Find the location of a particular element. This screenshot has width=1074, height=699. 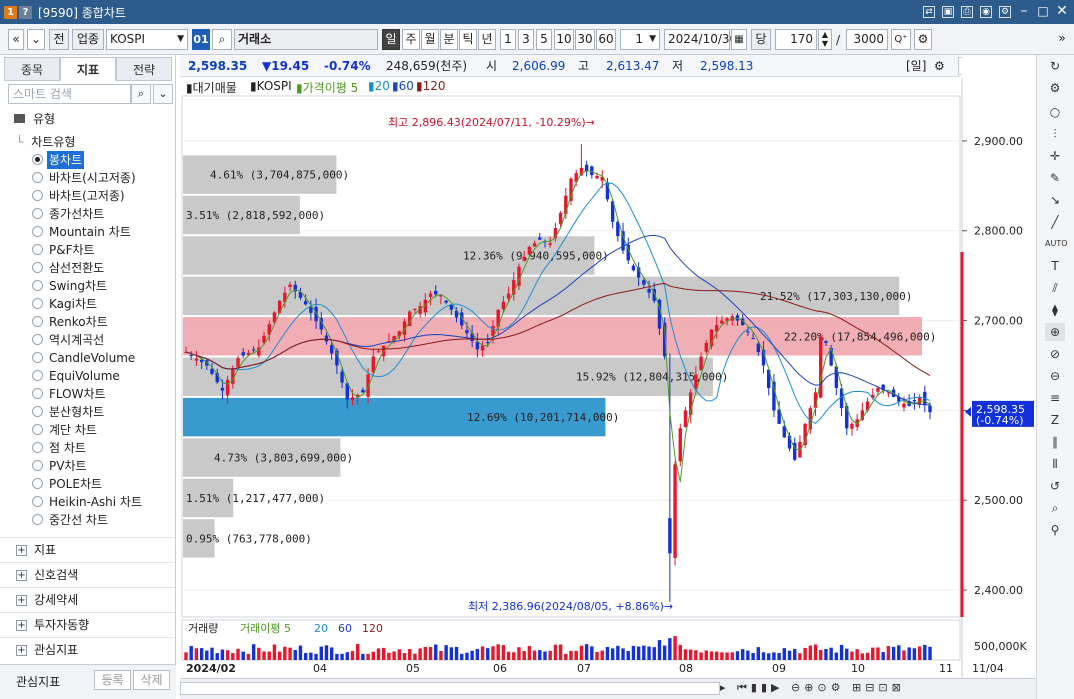

maximize-icon: □ is located at coordinates (1043, 11).